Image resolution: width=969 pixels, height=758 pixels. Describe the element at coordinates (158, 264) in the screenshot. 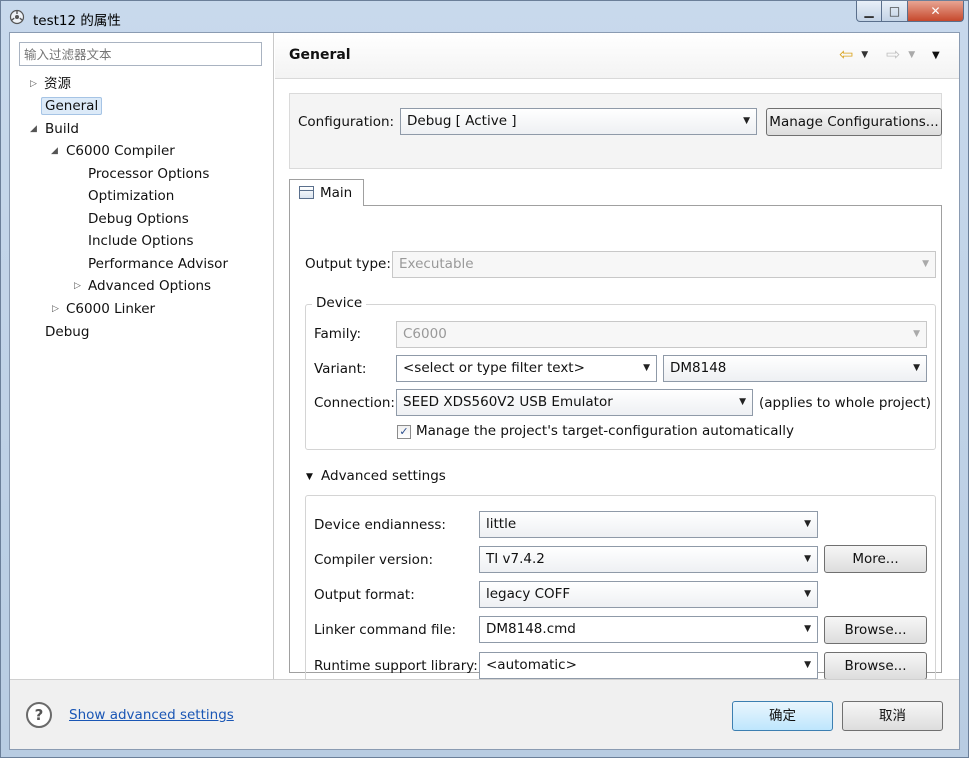

I see `tree-item-performance-advisor: Performance Advisor` at that location.